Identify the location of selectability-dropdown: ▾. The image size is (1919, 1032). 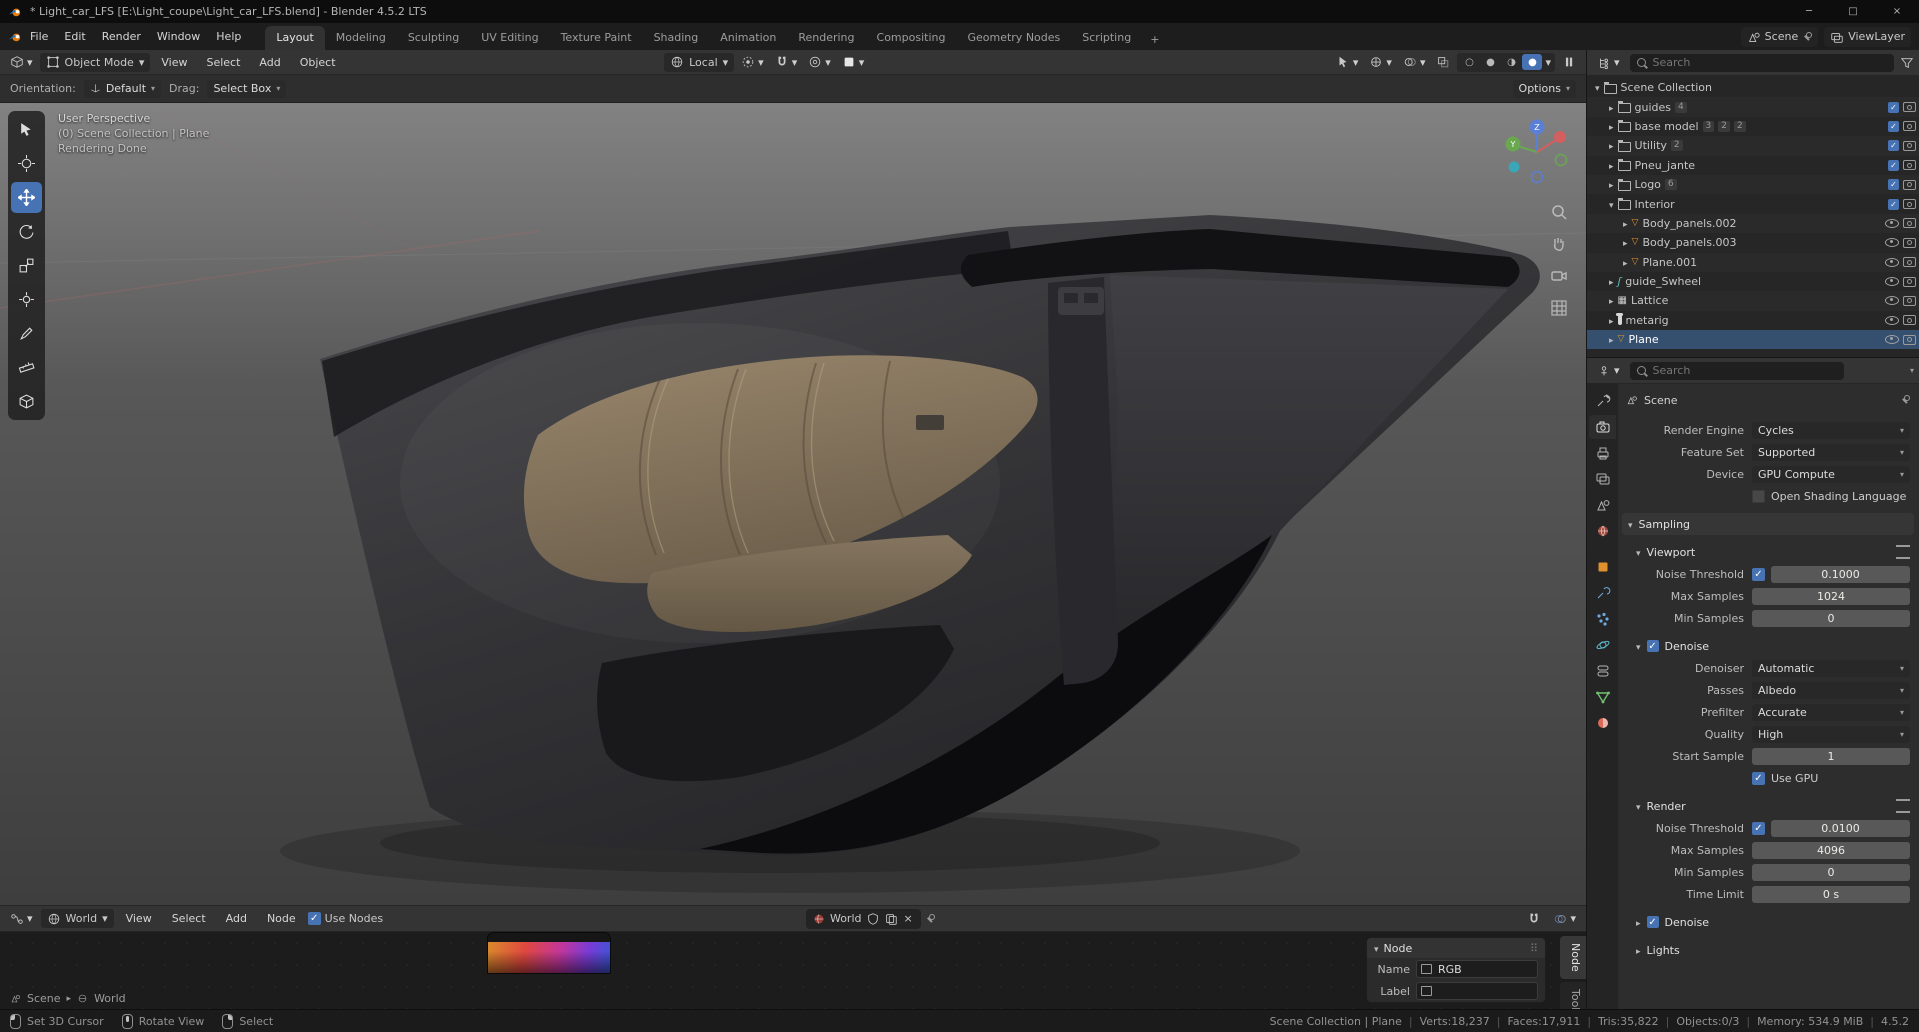
(1347, 62).